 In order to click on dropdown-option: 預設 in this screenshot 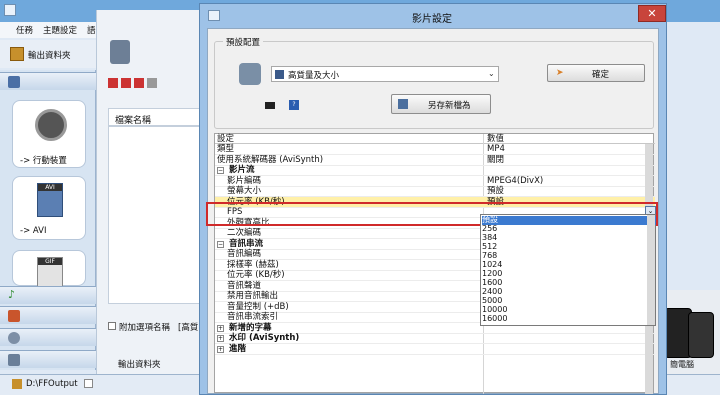, I will do `click(569, 220)`.